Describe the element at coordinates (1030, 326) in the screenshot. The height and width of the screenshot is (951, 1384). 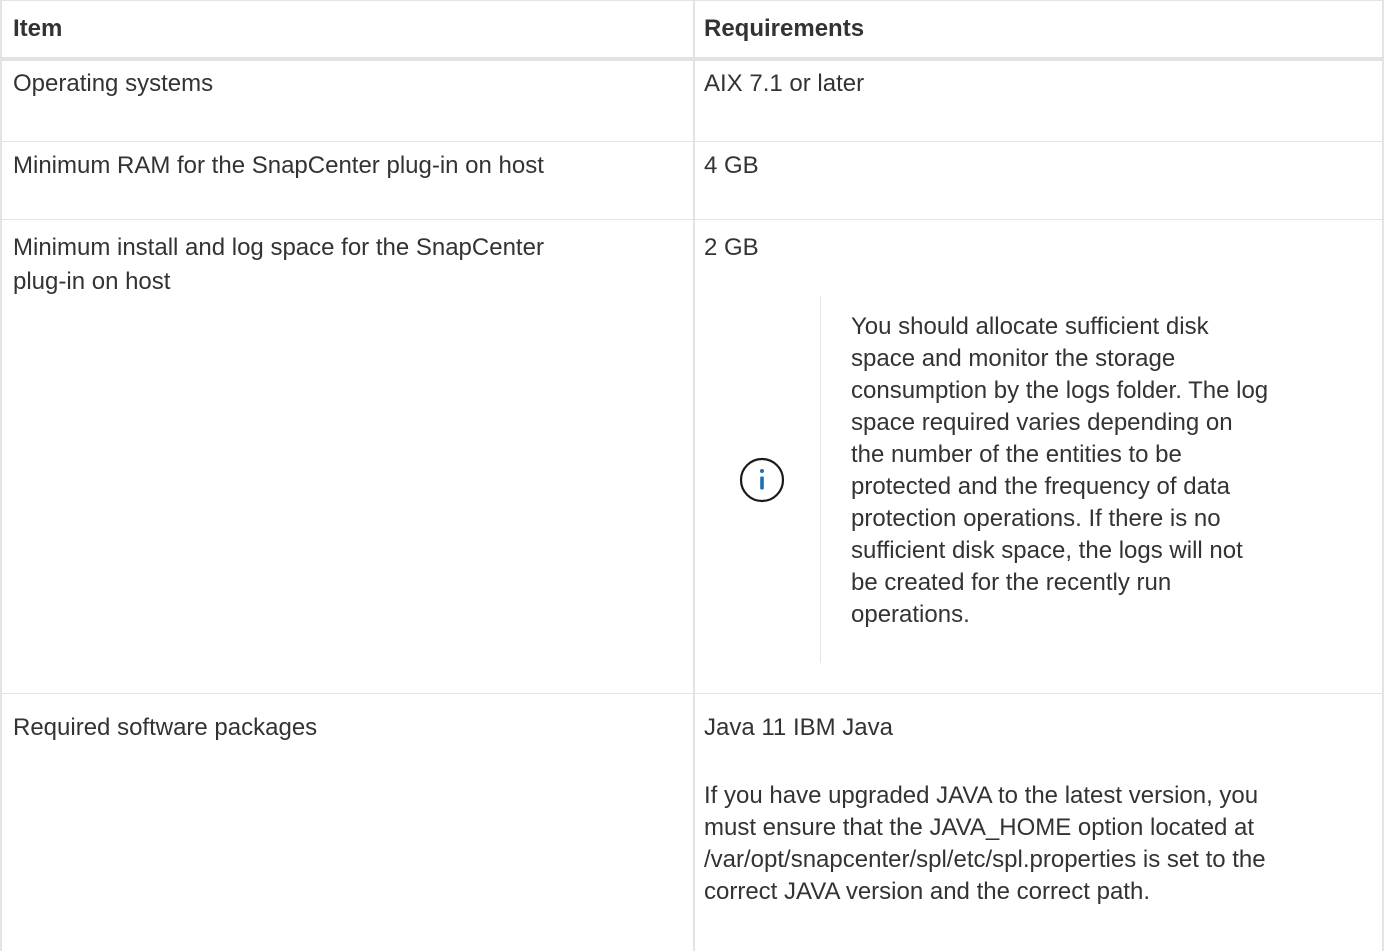
I see `note-line: You should allocate sufficient disk` at that location.